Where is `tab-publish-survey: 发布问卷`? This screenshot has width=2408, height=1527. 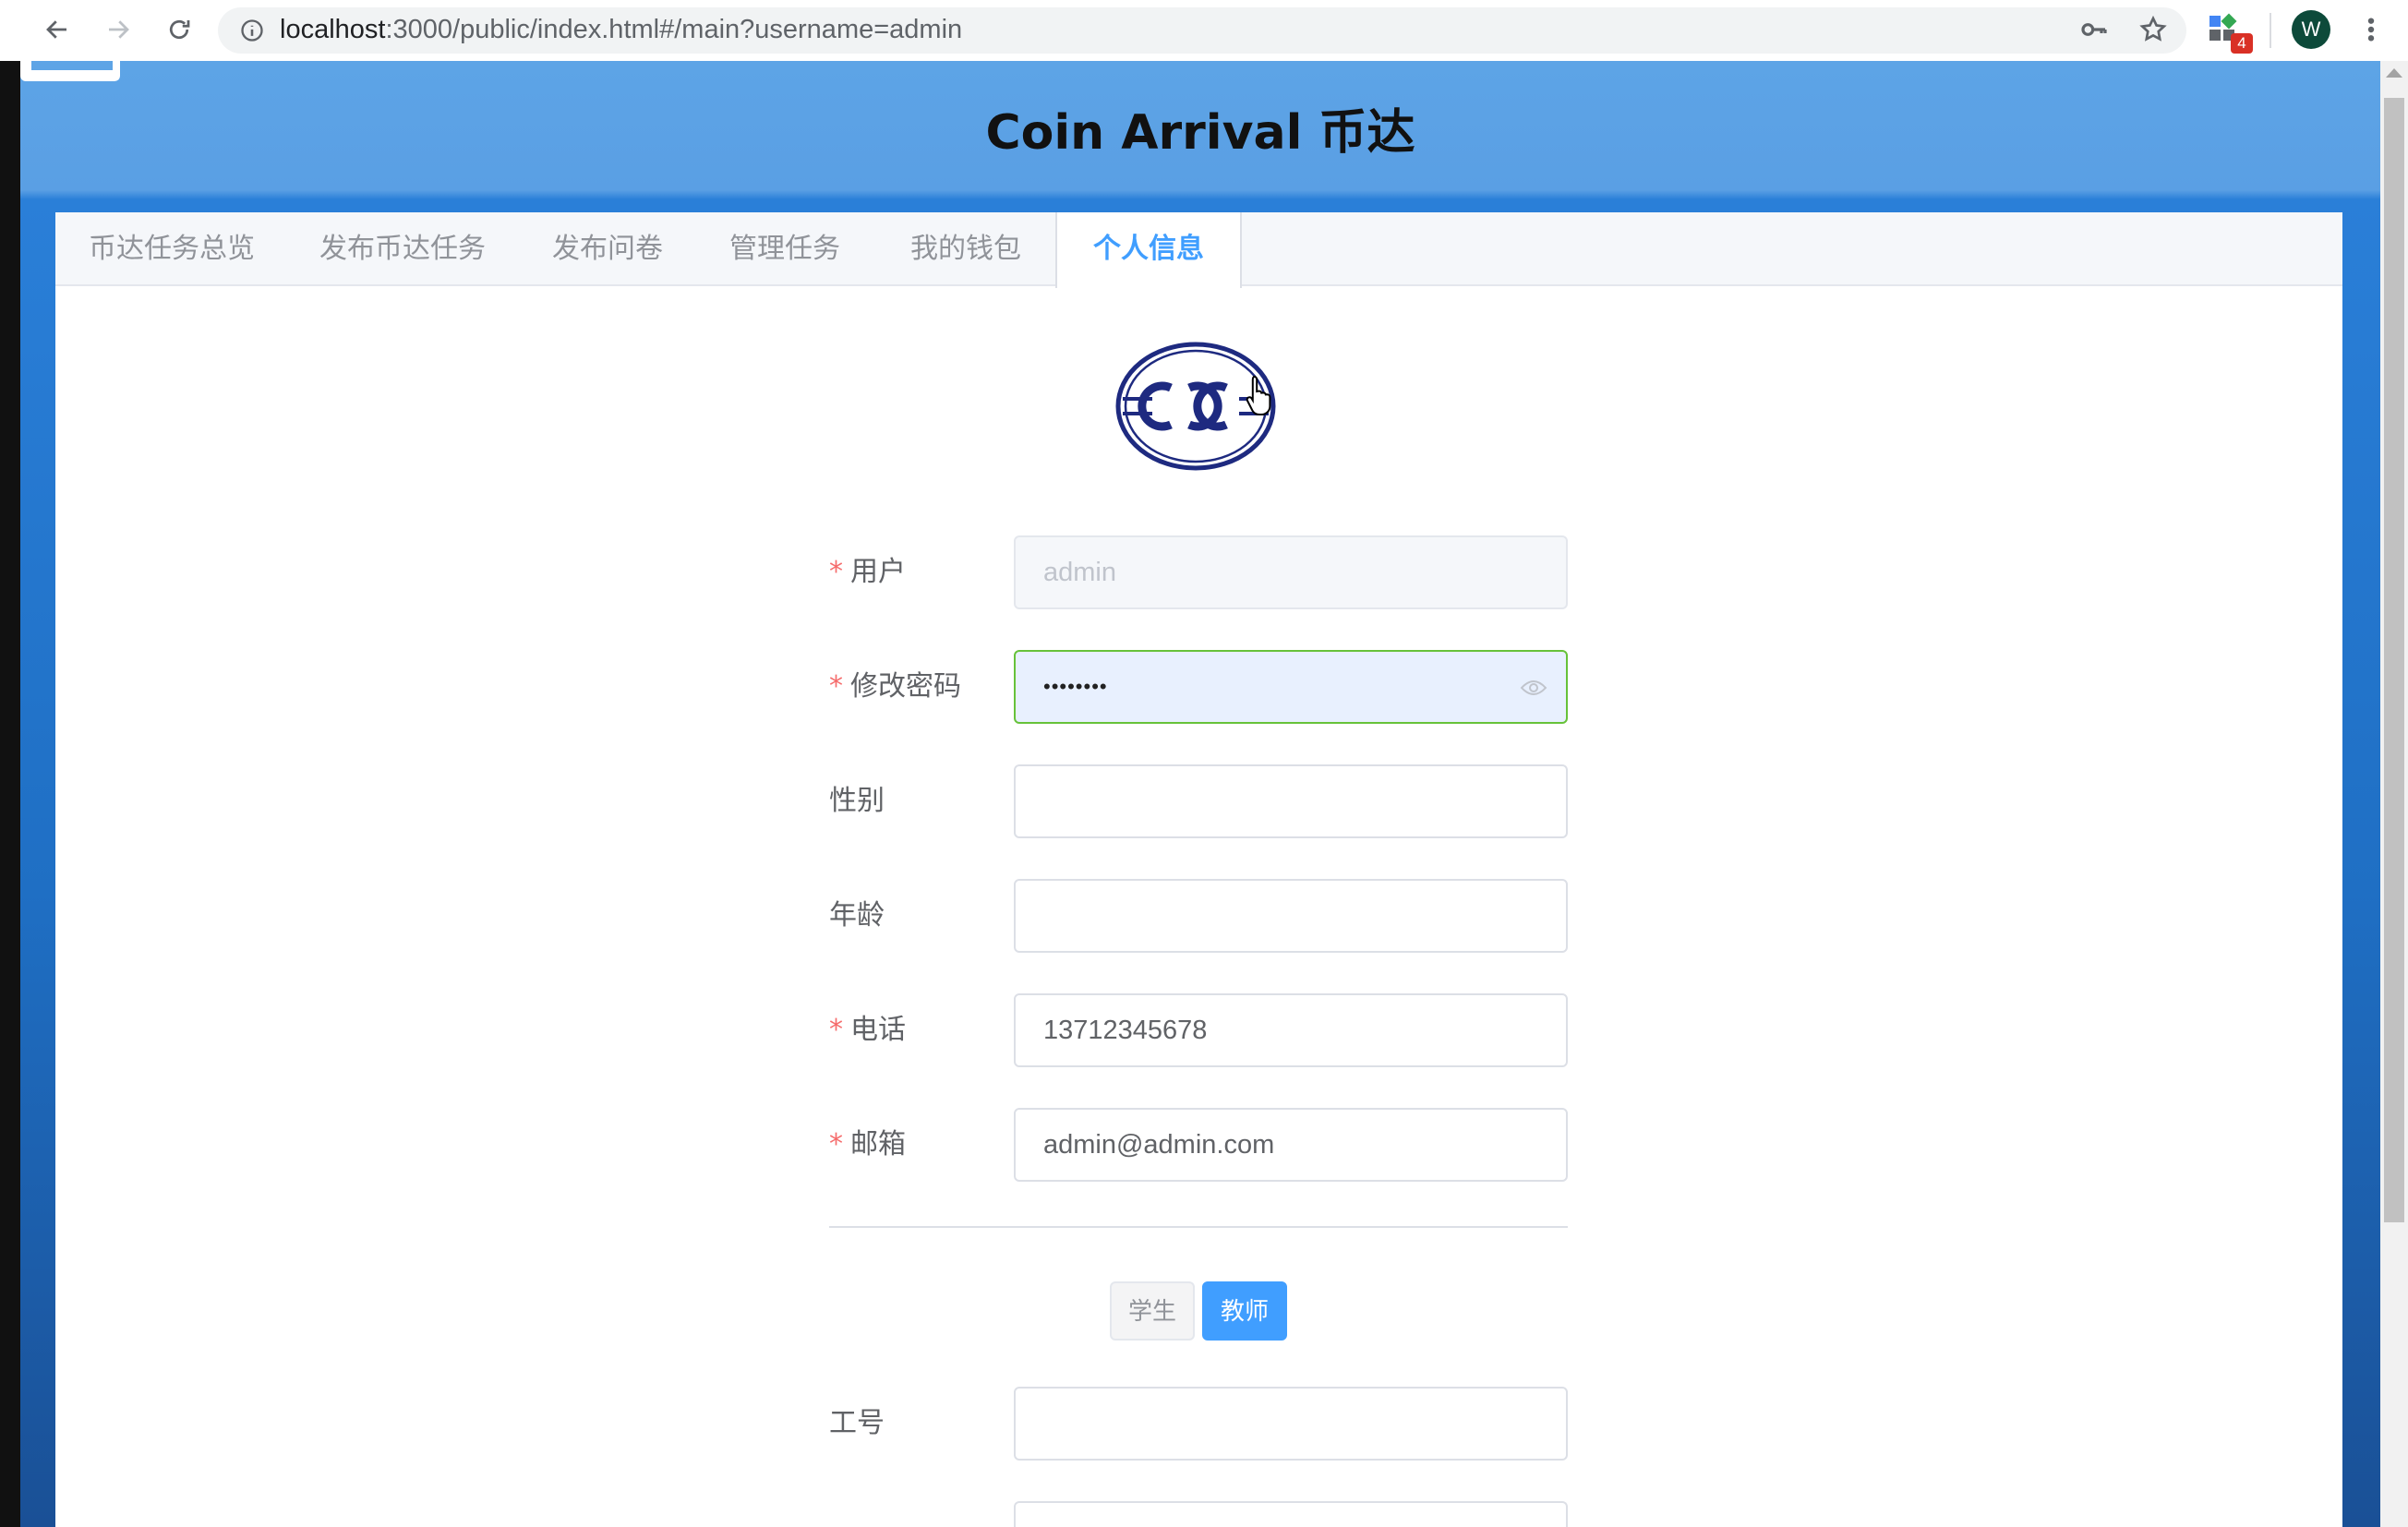 tab-publish-survey: 发布问卷 is located at coordinates (607, 249).